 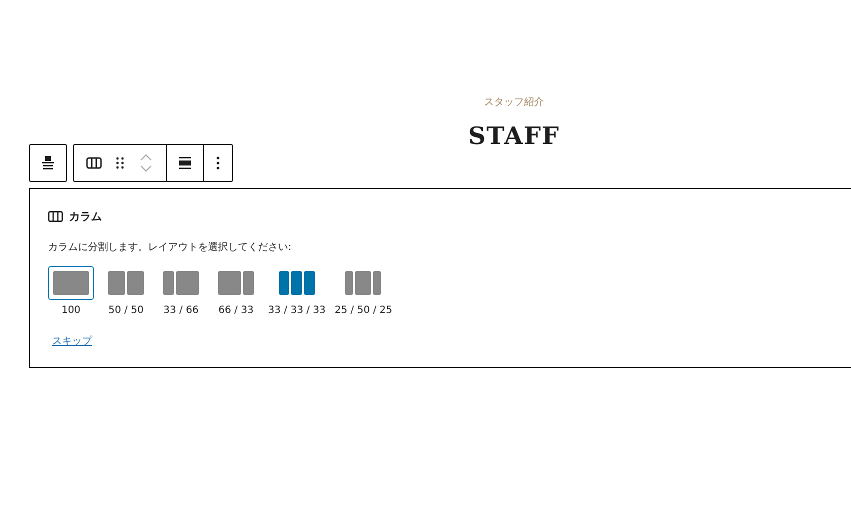 I want to click on option-label: 33 / 66, so click(x=181, y=310).